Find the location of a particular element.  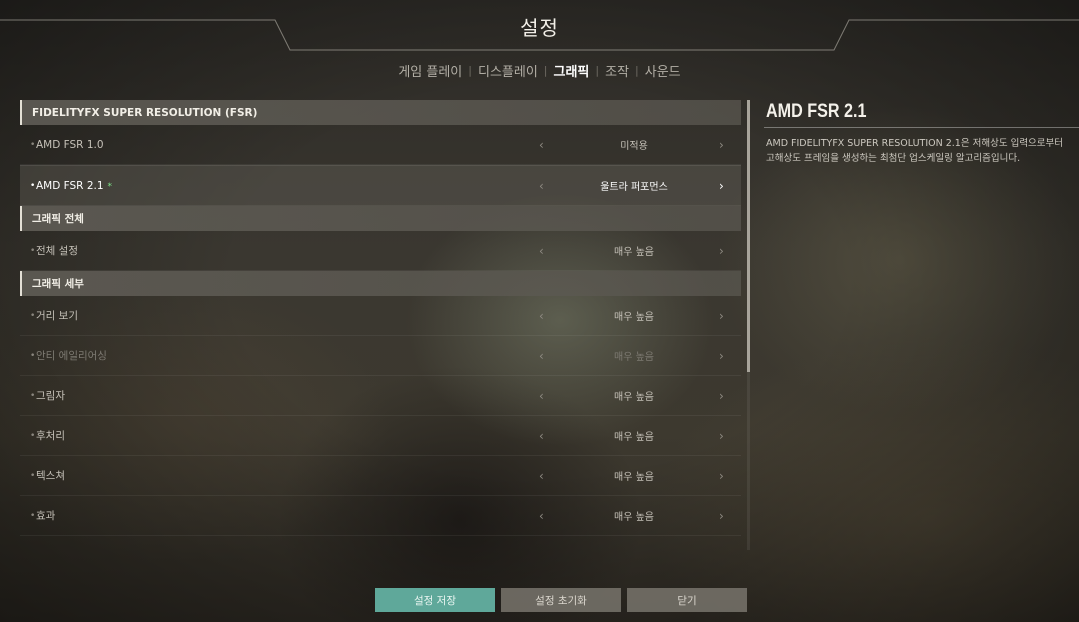

setting-label: 그림자 is located at coordinates (50, 396).